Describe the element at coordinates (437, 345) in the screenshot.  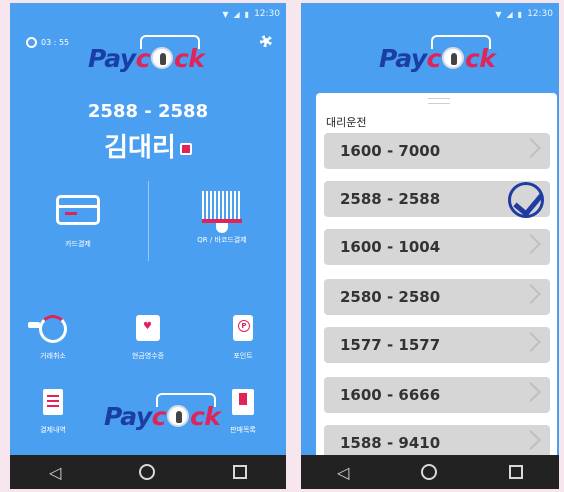
I see `list-item: 1577 - 1577` at that location.